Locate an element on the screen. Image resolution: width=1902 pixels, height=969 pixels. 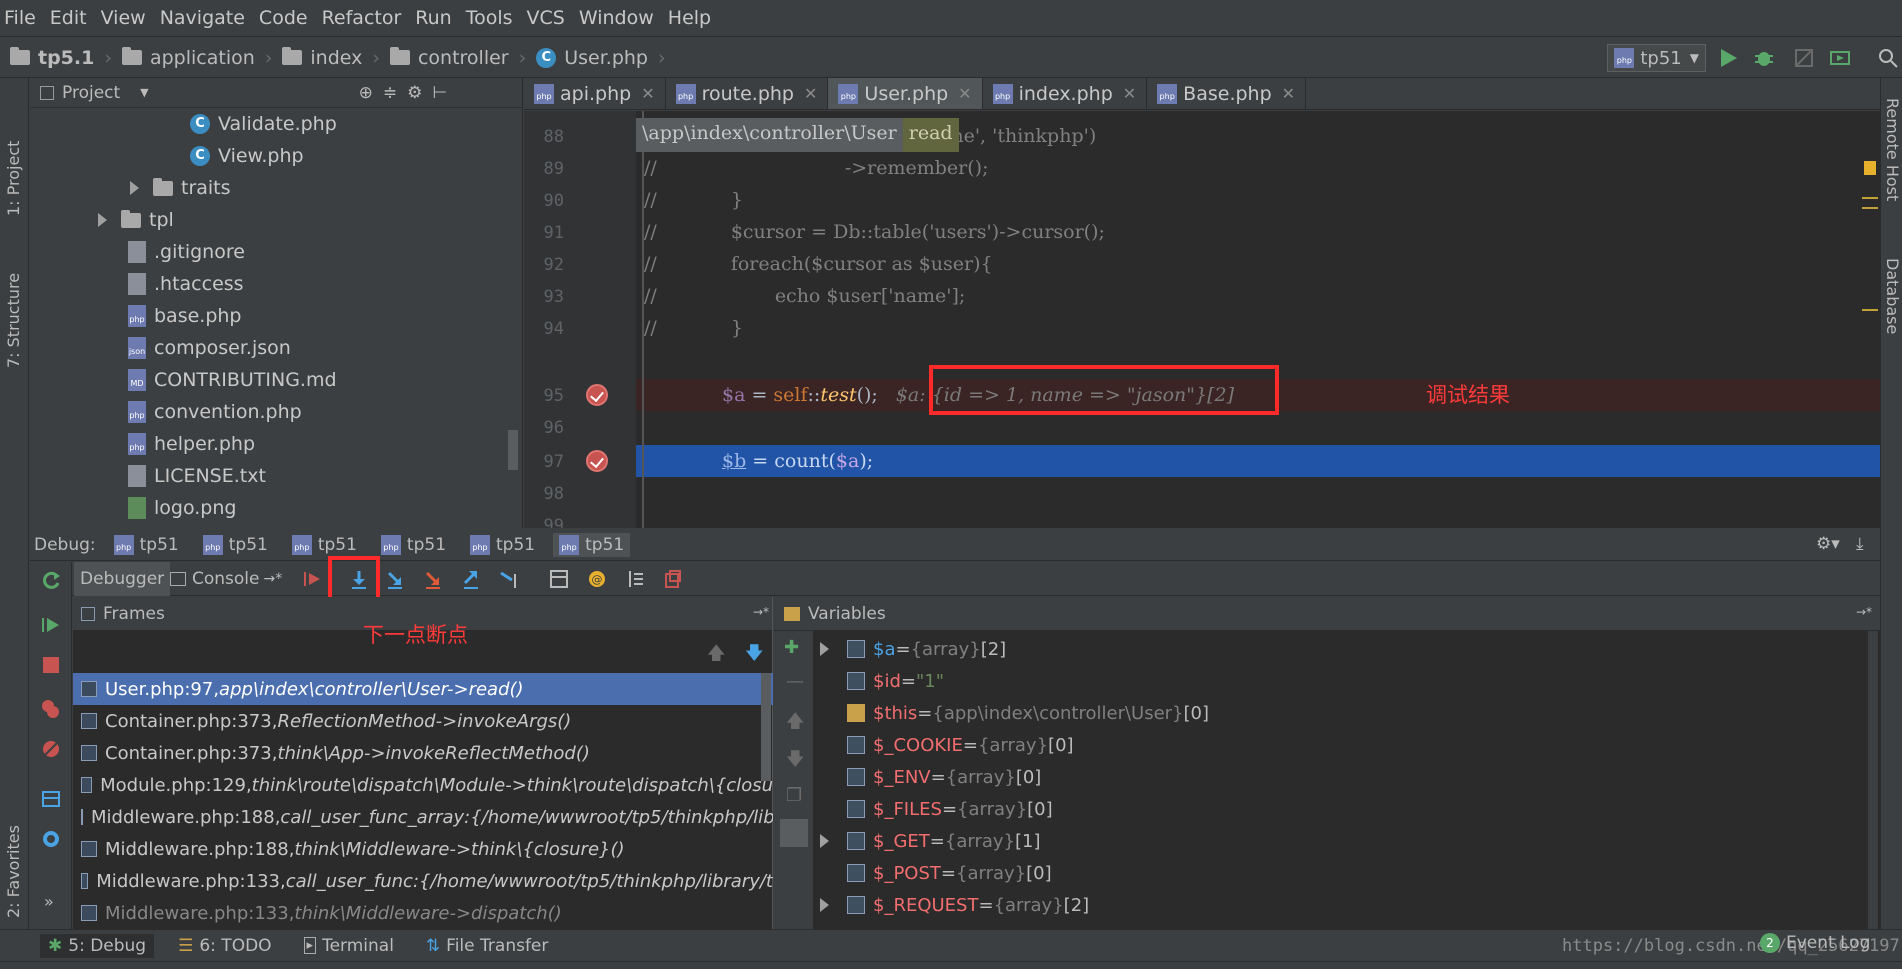
gear-icon: ⚙▾ is located at coordinates (1828, 544).